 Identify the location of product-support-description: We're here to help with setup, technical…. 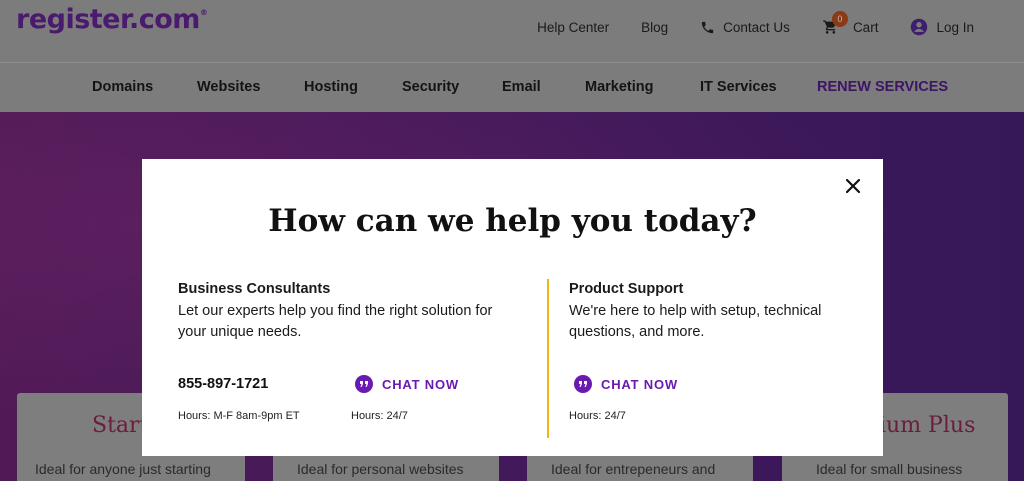
(695, 321).